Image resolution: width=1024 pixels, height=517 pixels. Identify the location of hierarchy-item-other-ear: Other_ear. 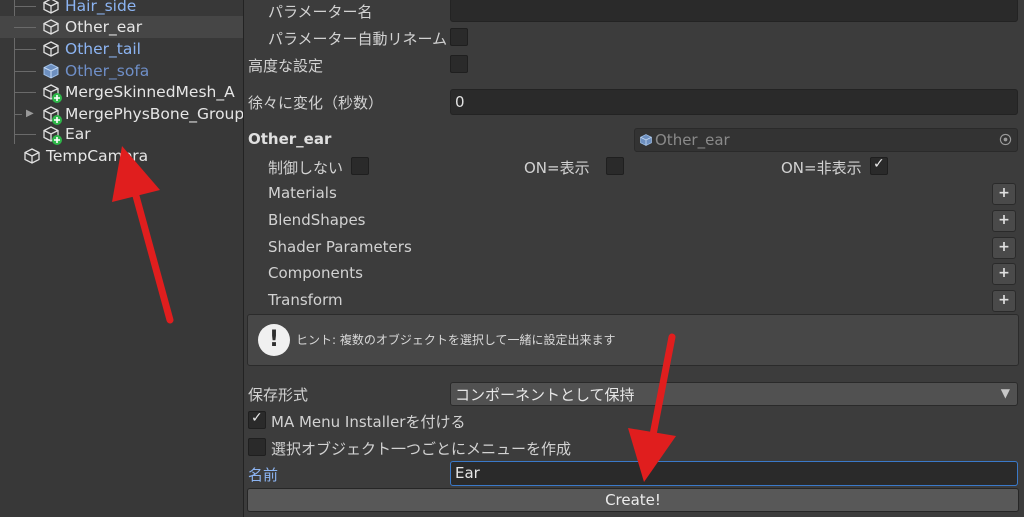
(121, 27).